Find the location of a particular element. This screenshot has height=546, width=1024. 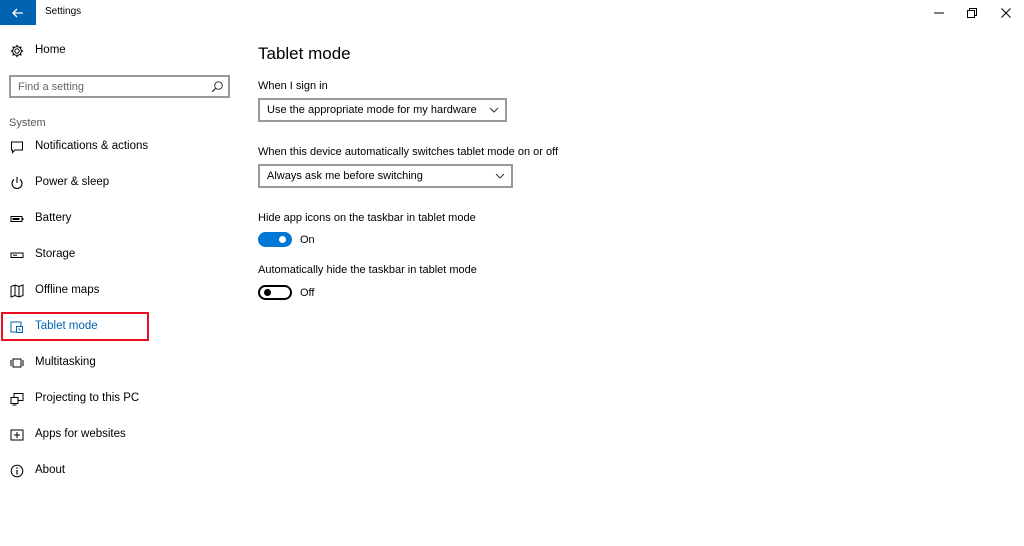

auto-switch-dropdown: Always ask me before switching is located at coordinates (385, 176).